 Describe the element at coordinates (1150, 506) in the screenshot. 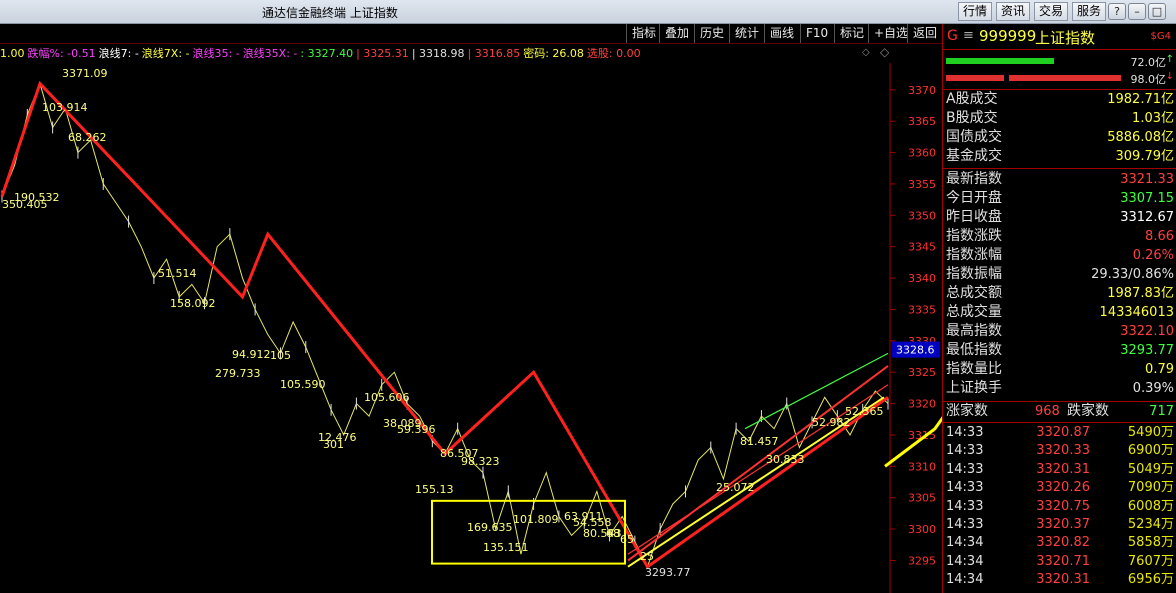

I see `tick-volume: 6008万` at that location.